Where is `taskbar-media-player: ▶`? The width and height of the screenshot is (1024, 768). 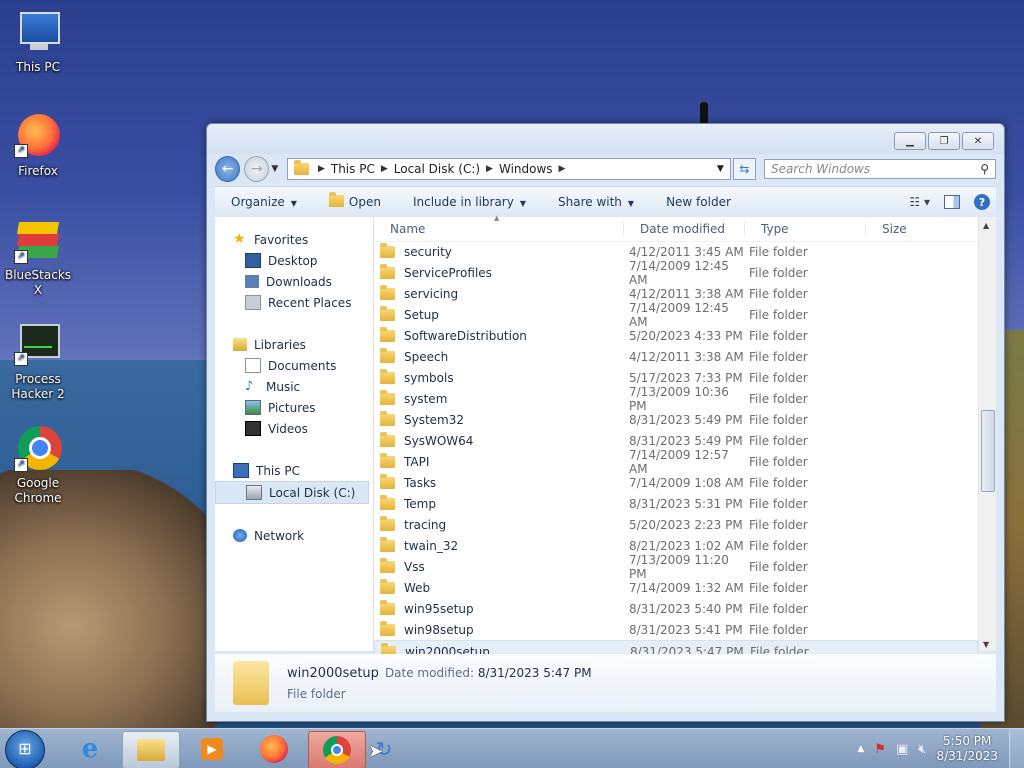 taskbar-media-player: ▶ is located at coordinates (212, 749).